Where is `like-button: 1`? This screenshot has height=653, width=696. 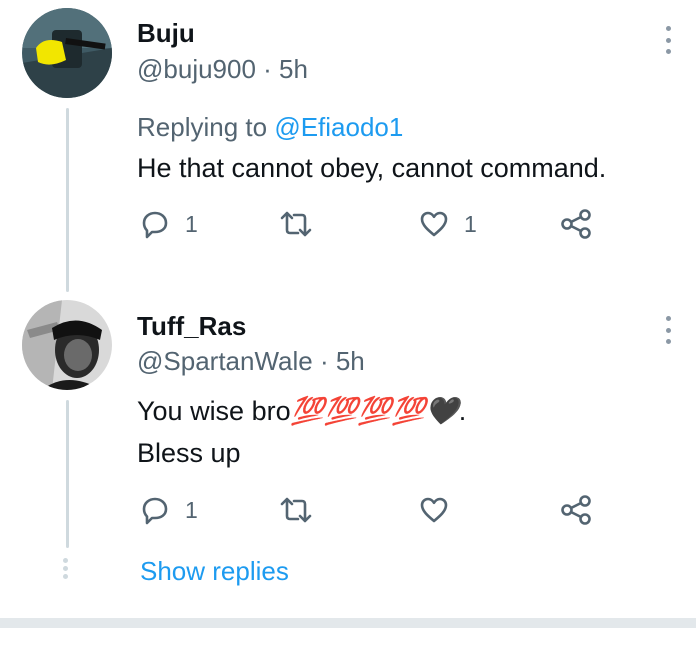 like-button: 1 is located at coordinates (447, 224).